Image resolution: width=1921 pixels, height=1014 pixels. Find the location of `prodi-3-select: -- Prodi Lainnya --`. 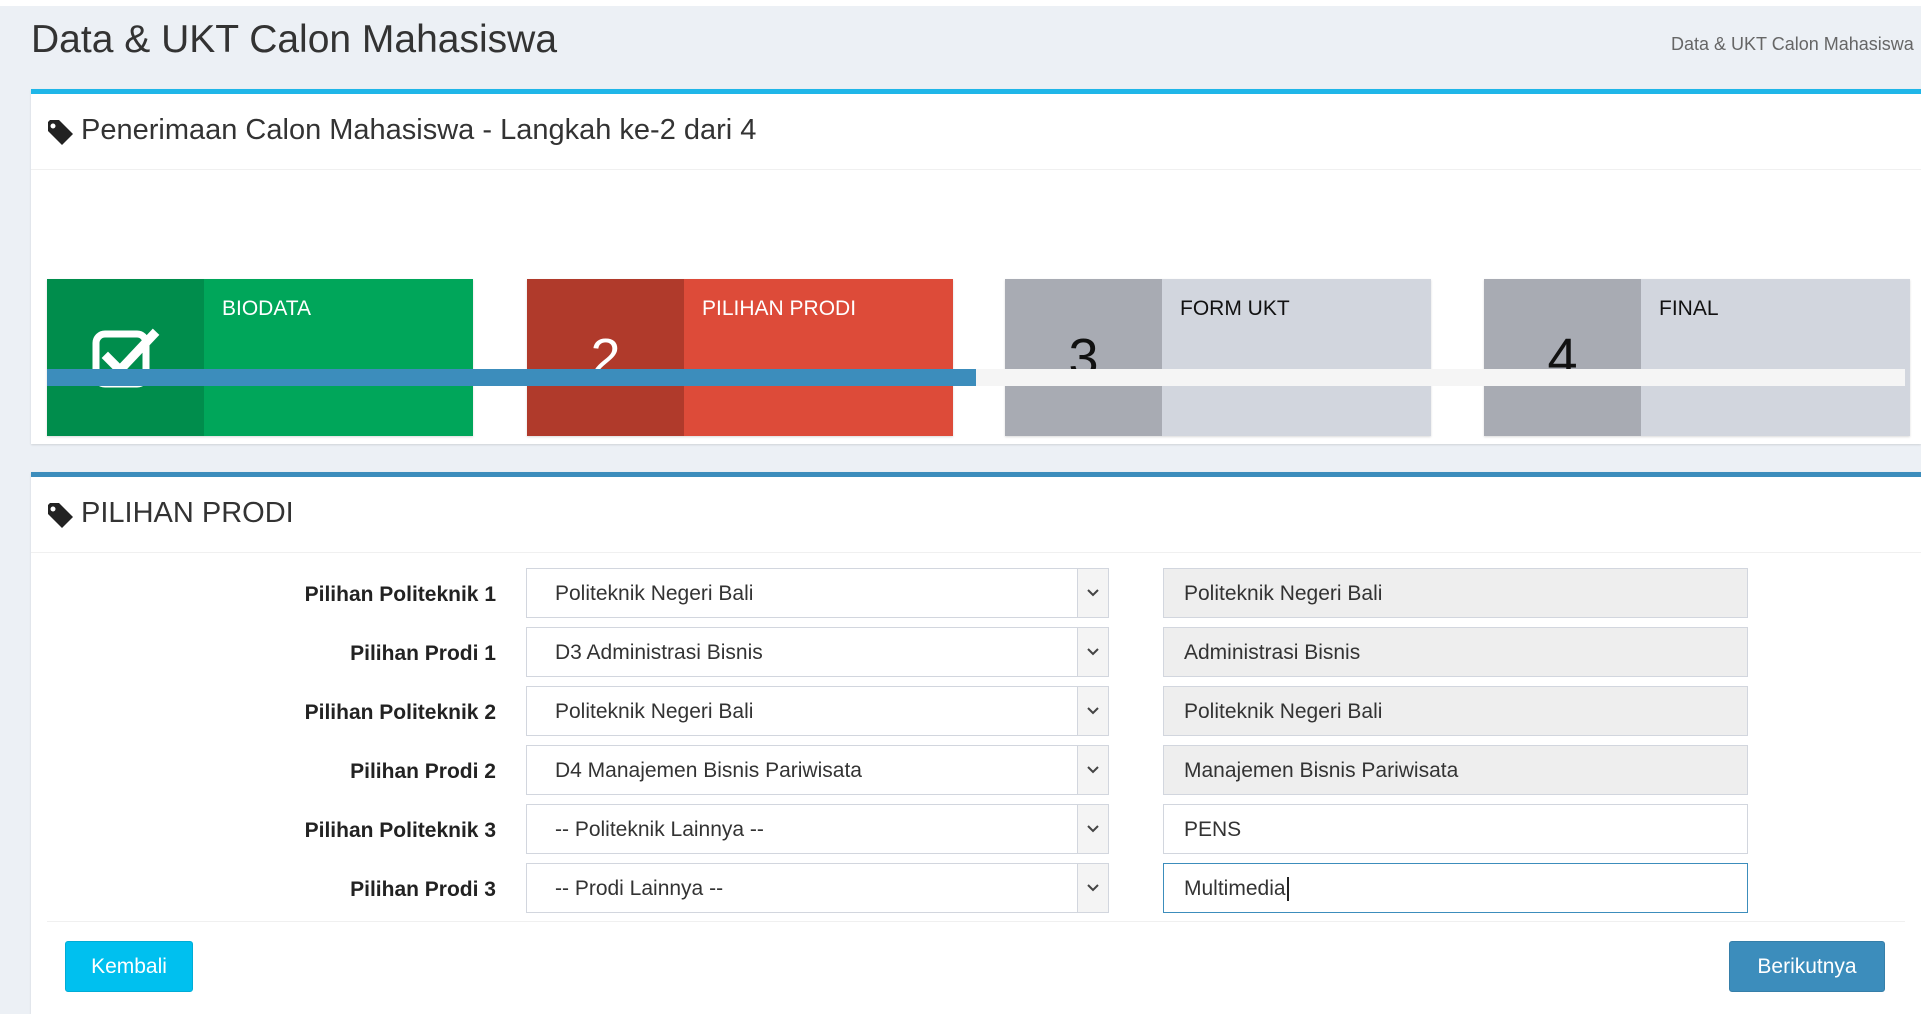

prodi-3-select: -- Prodi Lainnya -- is located at coordinates (817, 888).